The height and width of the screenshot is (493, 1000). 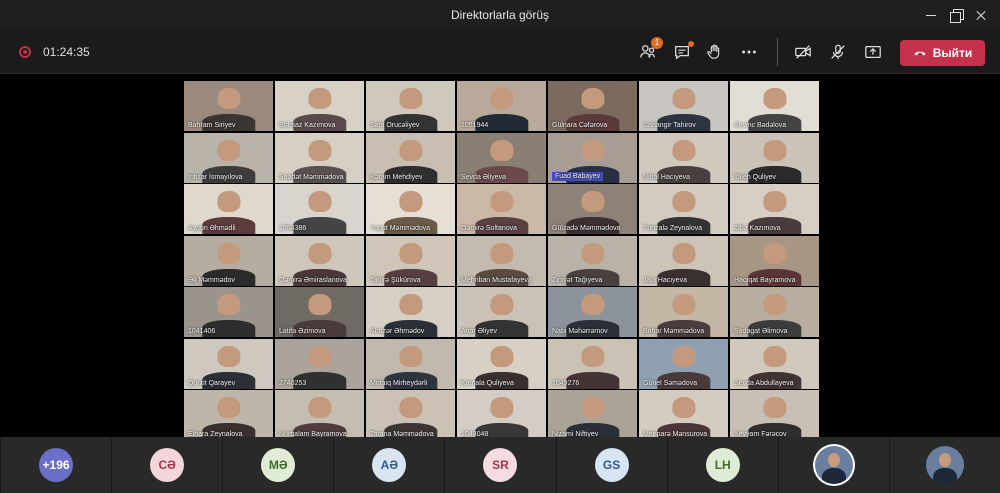 I want to click on participant-name: Kəram Mehdiyev, so click(x=396, y=177).